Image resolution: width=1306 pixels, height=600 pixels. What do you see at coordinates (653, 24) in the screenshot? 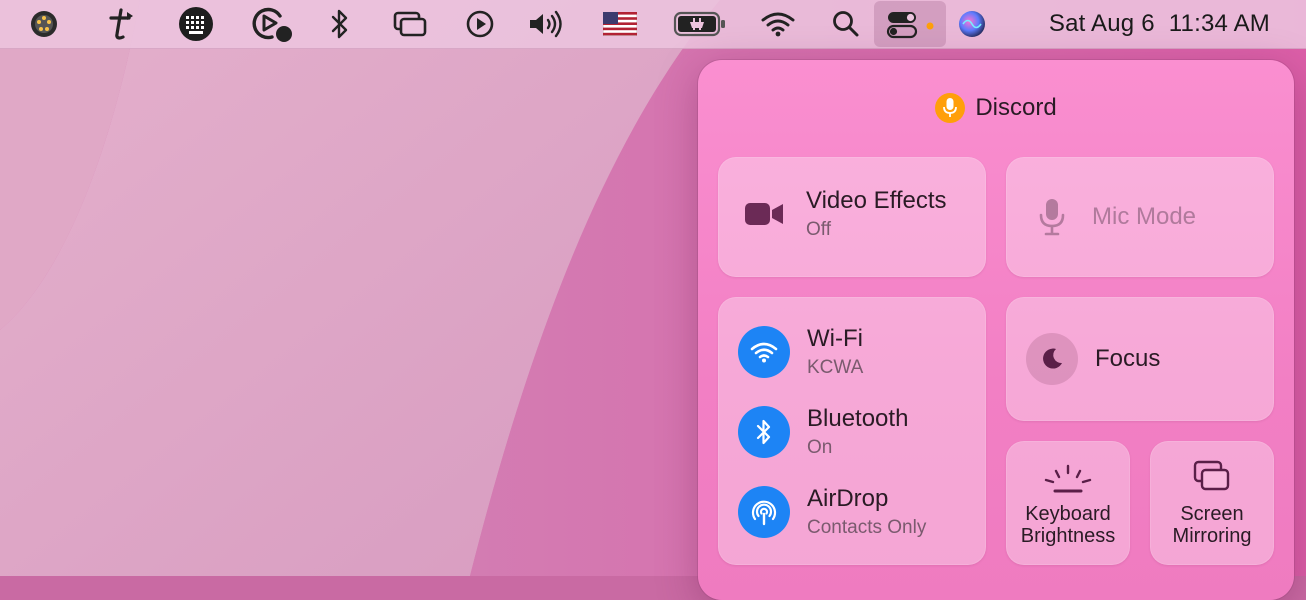
I see `menu-bar: Sat Aug 6 11:34 AM` at bounding box center [653, 24].